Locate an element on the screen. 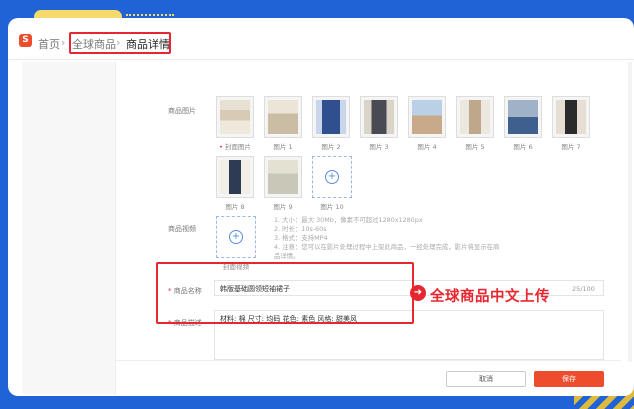 This screenshot has height=409, width=634. image-caption: 图片 8 is located at coordinates (235, 207).